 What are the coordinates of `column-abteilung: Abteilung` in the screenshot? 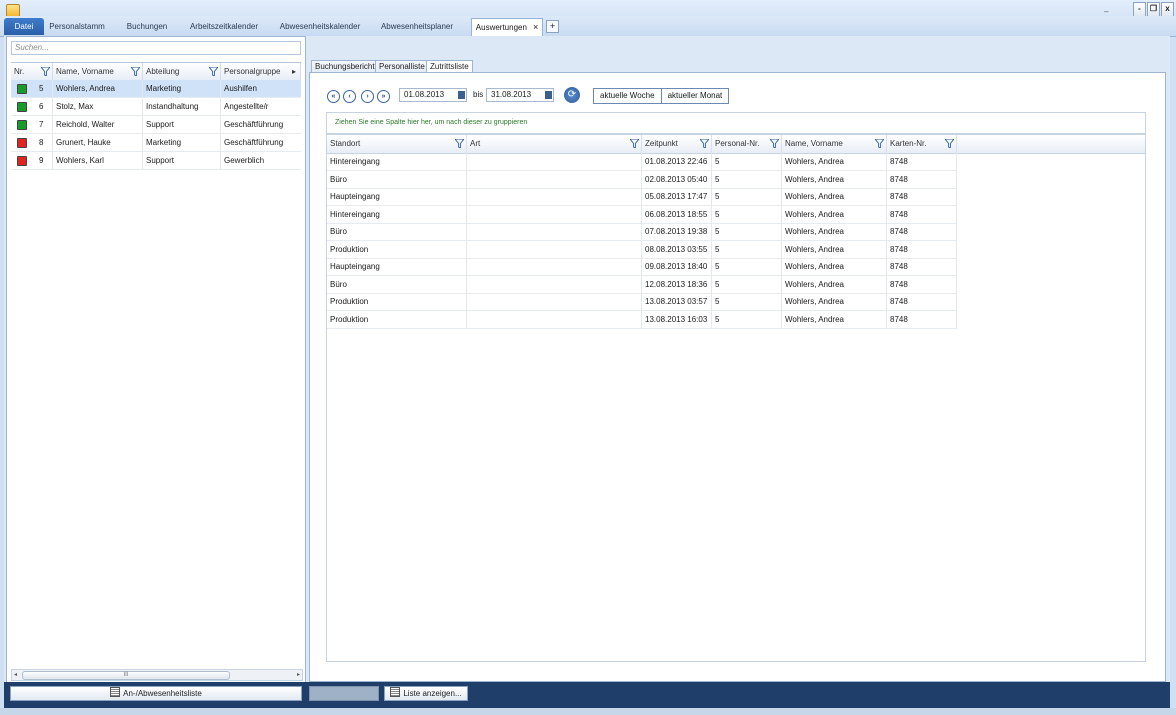 It's located at (182, 71).